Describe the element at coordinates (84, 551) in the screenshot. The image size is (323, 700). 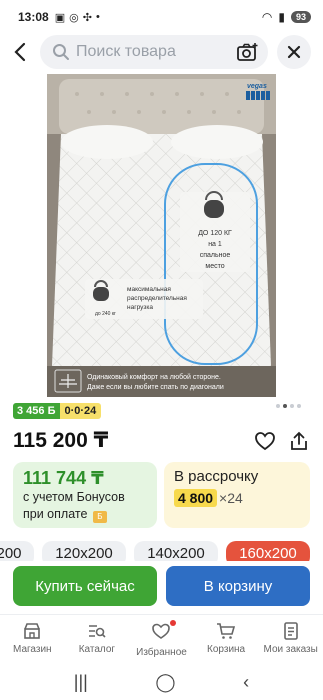
I see `size-option: 120х200` at that location.